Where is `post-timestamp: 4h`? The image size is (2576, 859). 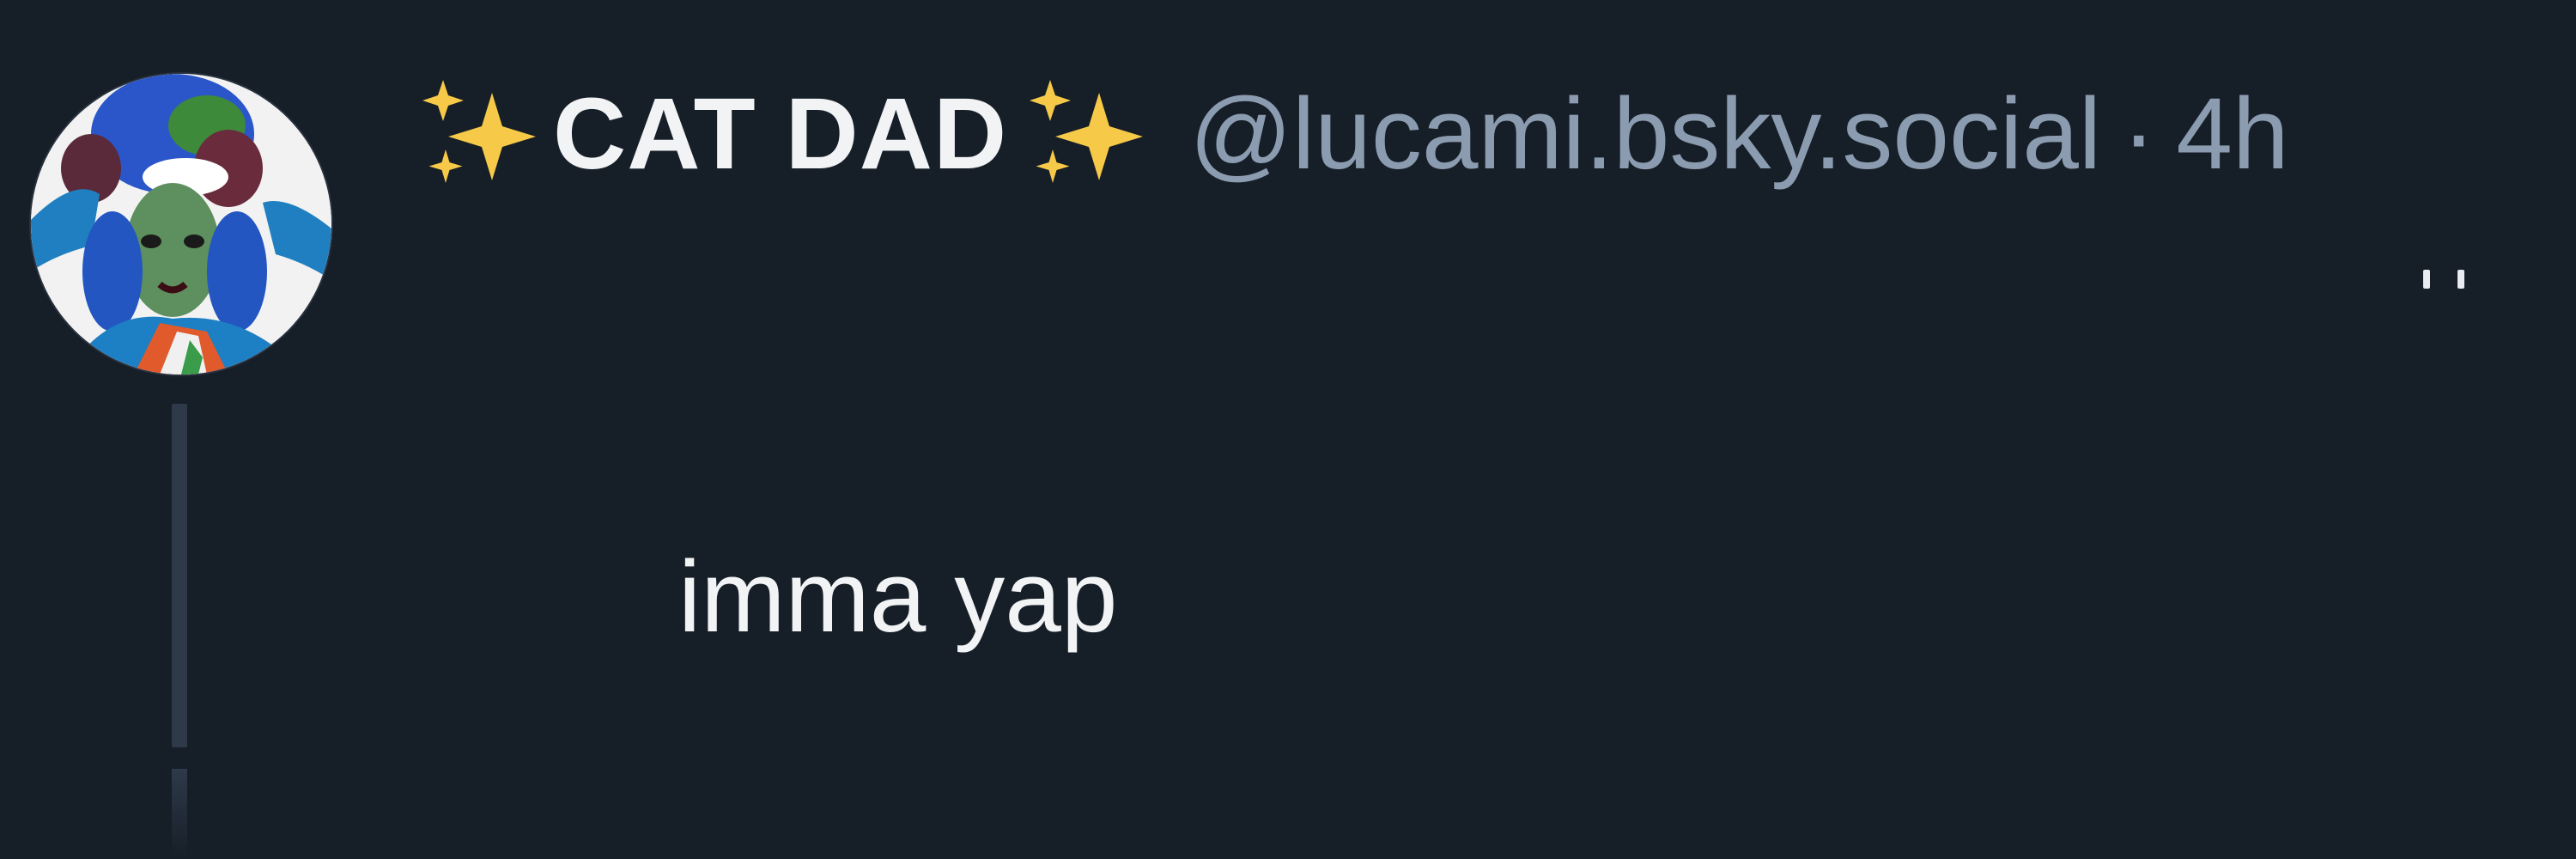 post-timestamp: 4h is located at coordinates (2232, 134).